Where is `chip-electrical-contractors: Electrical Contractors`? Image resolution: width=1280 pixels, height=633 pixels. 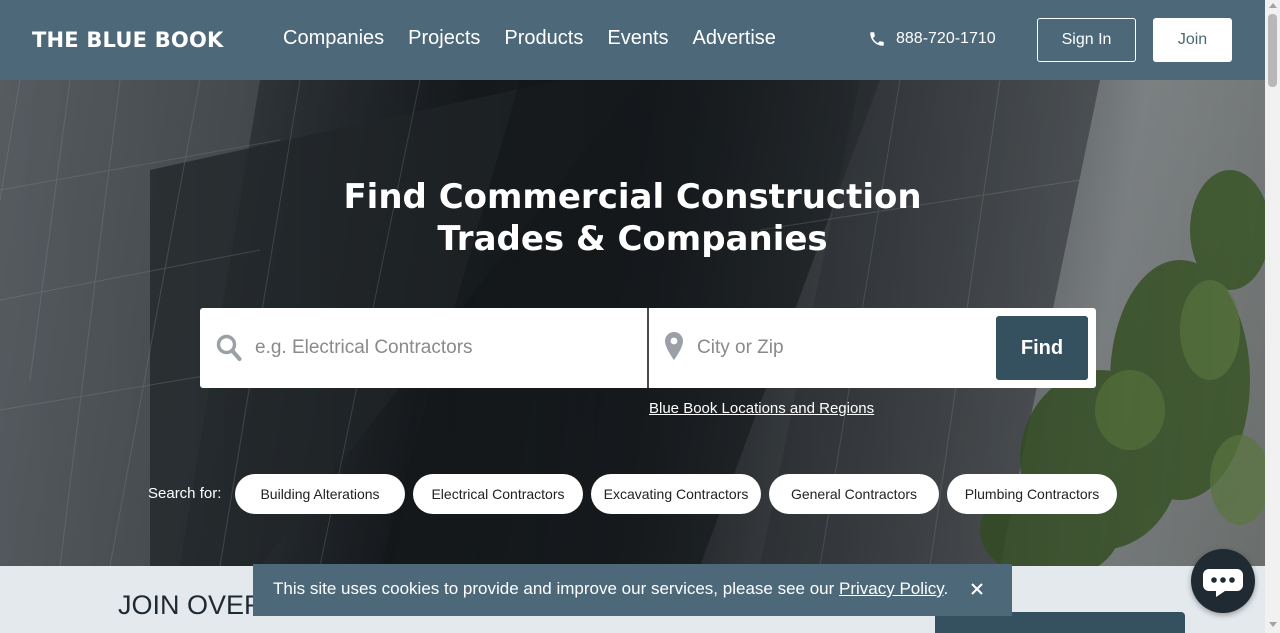
chip-electrical-contractors: Electrical Contractors is located at coordinates (498, 494).